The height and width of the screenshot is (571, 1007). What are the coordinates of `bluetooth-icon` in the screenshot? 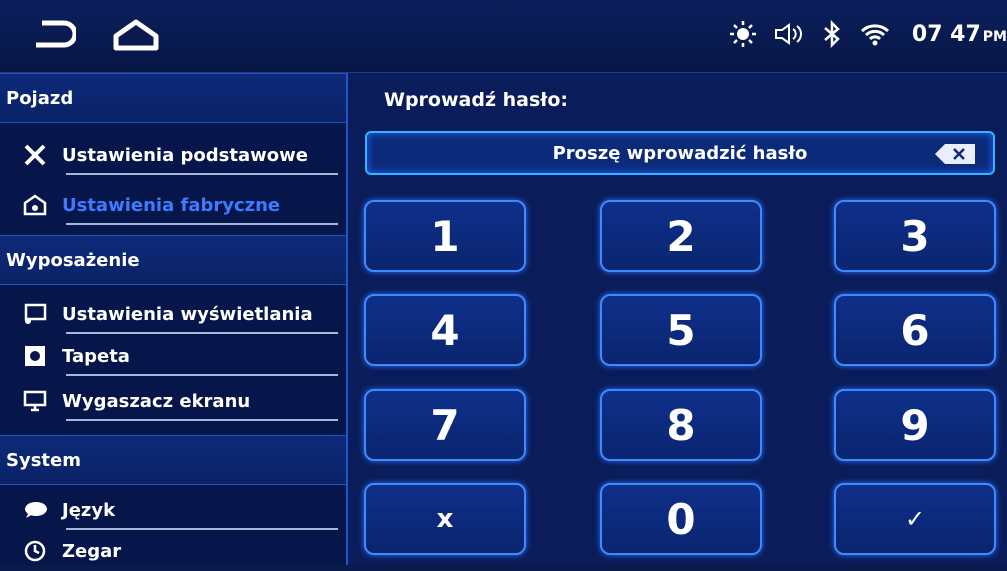 It's located at (832, 34).